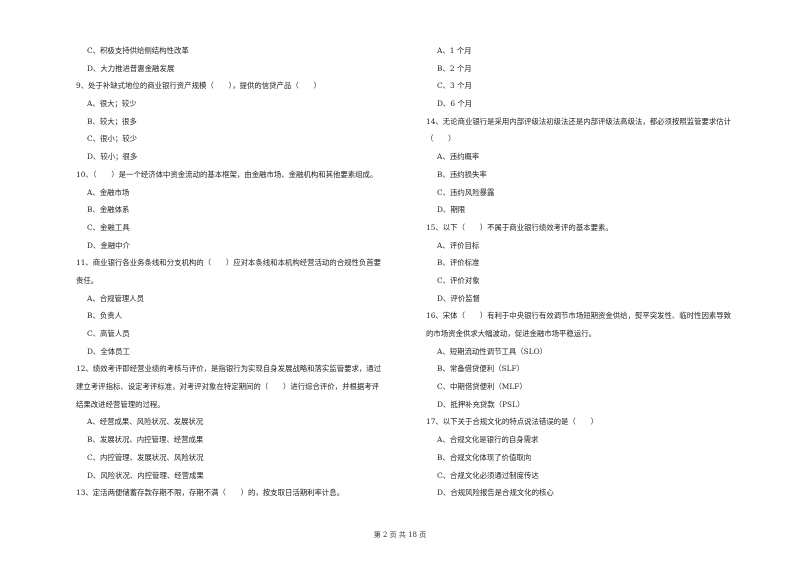 The width and height of the screenshot is (800, 565). I want to click on question-text: 17、以下关于合规文化的特点说法错误的是（ ）, so click(512, 422).